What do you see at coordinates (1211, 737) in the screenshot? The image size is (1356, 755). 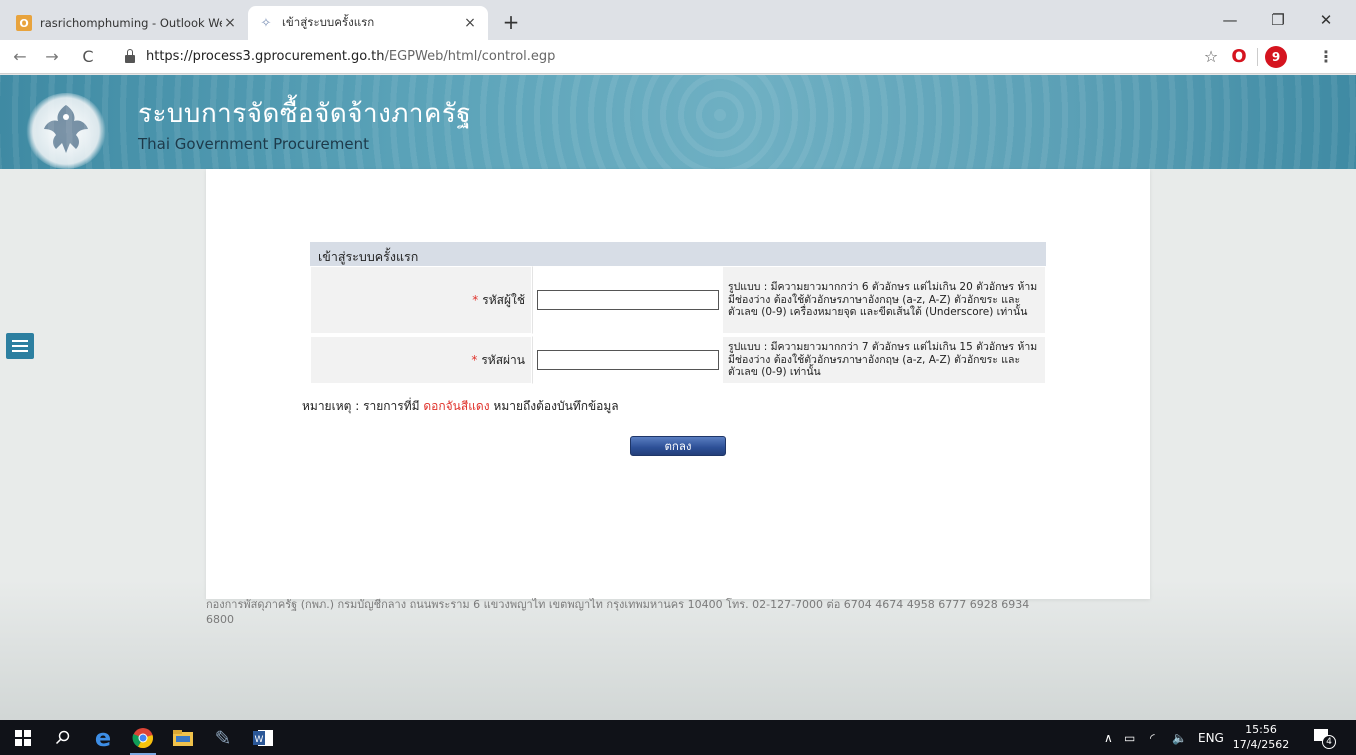 I see `language-indicator: ENG` at bounding box center [1211, 737].